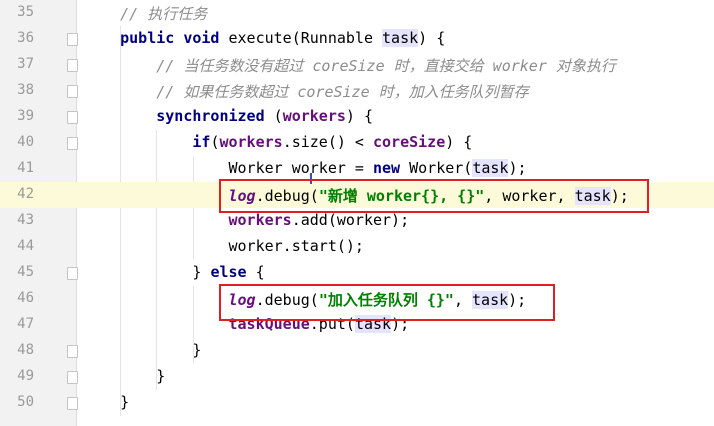 Image resolution: width=714 pixels, height=426 pixels. Describe the element at coordinates (278, 142) in the screenshot. I see `code-text: if(workers.size() < coreSize) {` at that location.